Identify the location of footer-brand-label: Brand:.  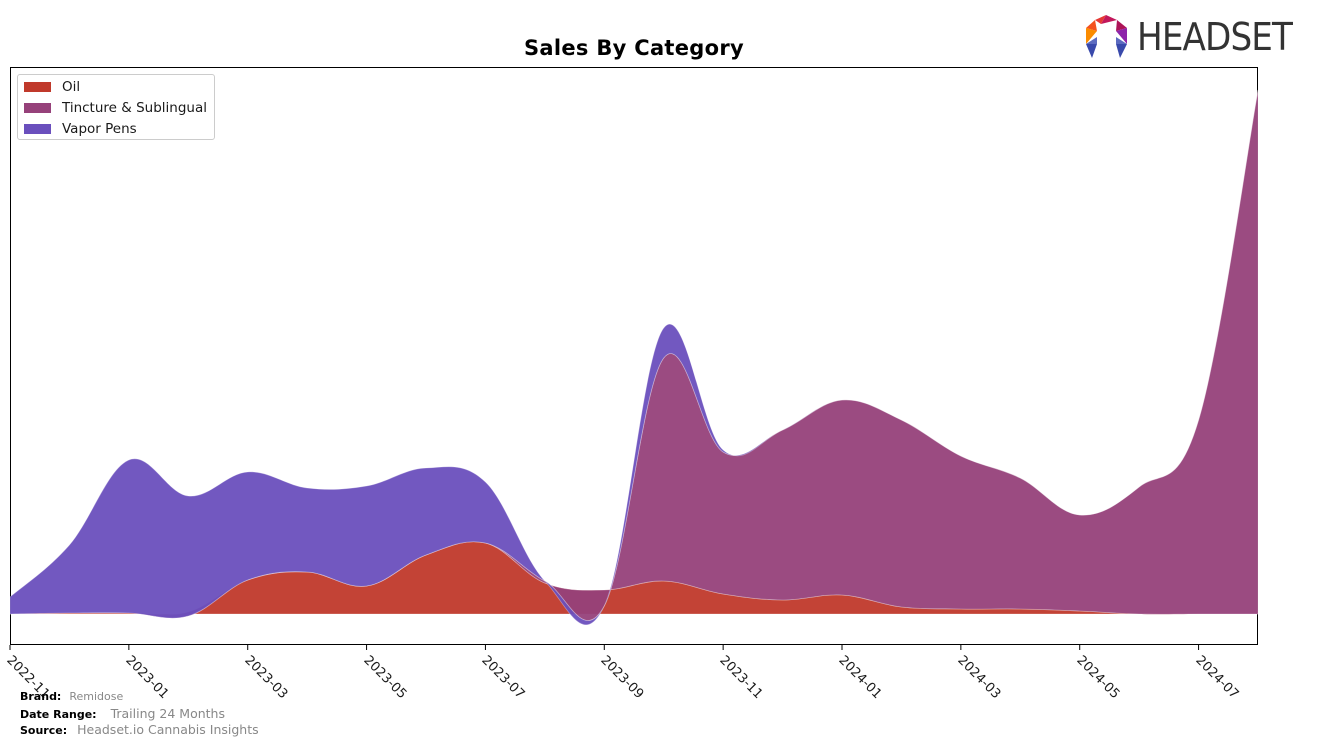
(41, 696).